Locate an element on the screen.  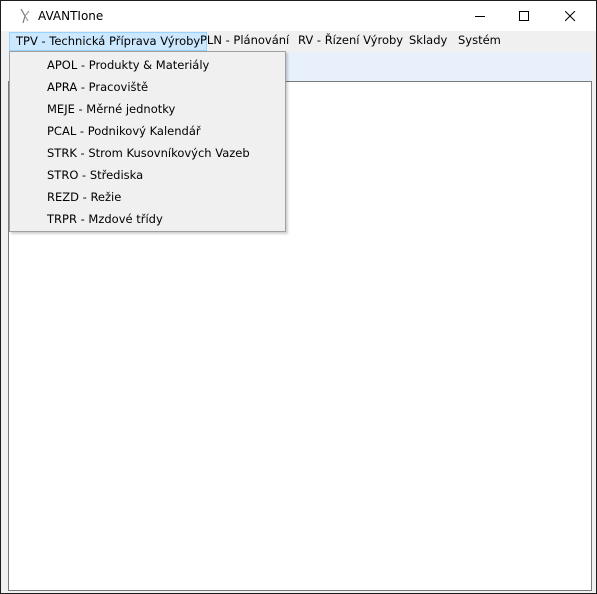
menu-item-label: APOL - Produkty & Materiály is located at coordinates (128, 65).